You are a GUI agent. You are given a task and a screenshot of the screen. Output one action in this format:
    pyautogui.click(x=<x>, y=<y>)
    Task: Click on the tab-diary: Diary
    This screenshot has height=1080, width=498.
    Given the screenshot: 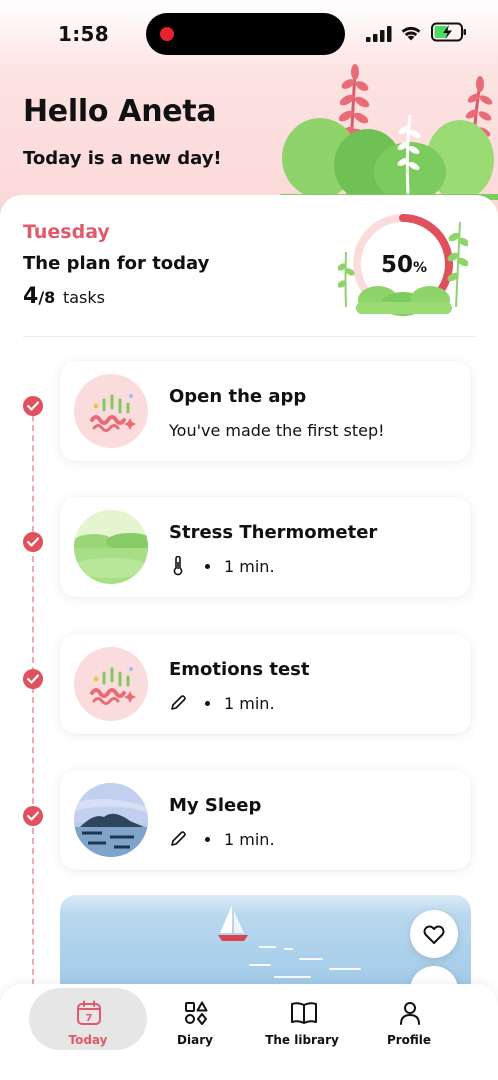 What is the action you would take?
    pyautogui.click(x=195, y=1019)
    